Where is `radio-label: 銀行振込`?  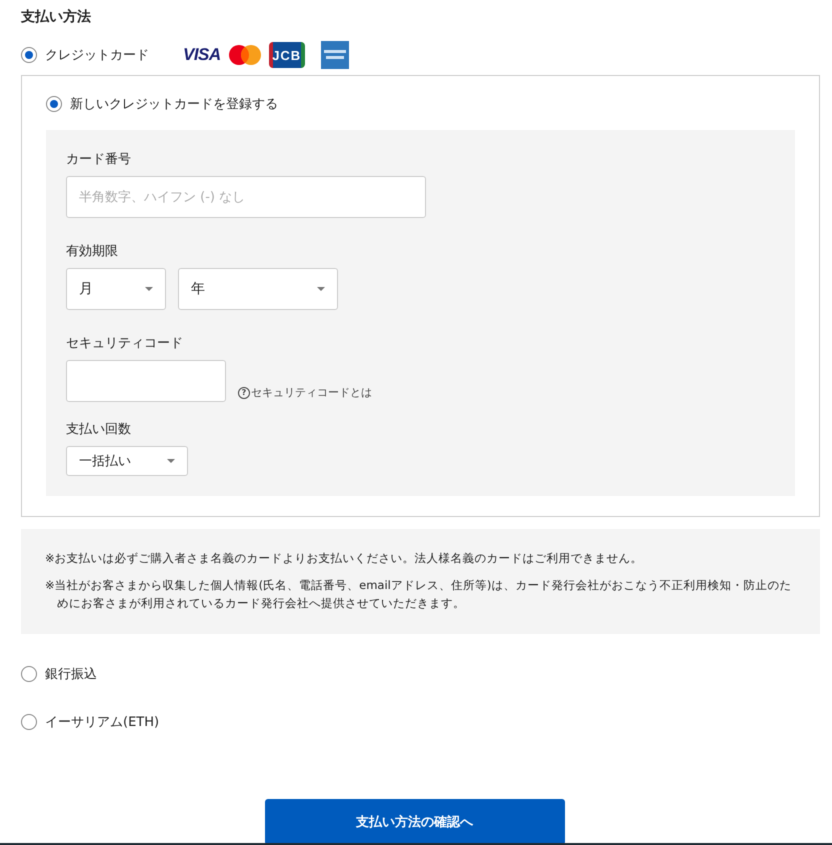
radio-label: 銀行振込 is located at coordinates (71, 674).